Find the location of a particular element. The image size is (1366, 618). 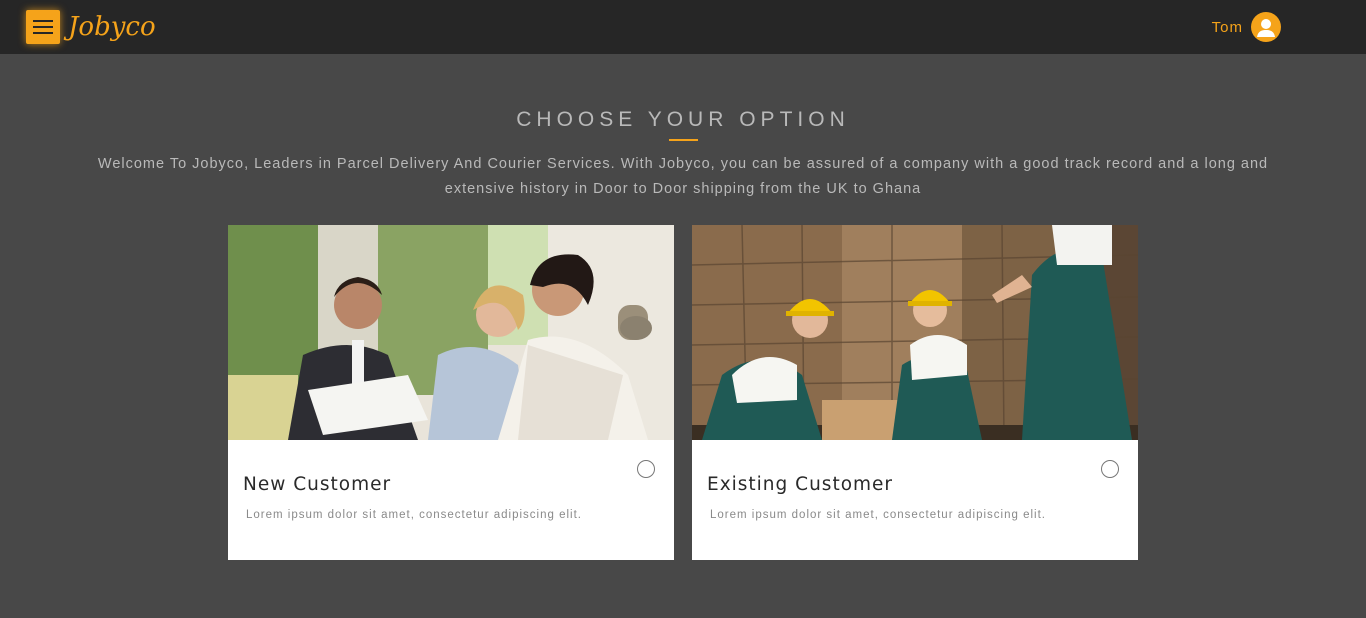

menu-button is located at coordinates (43, 27).